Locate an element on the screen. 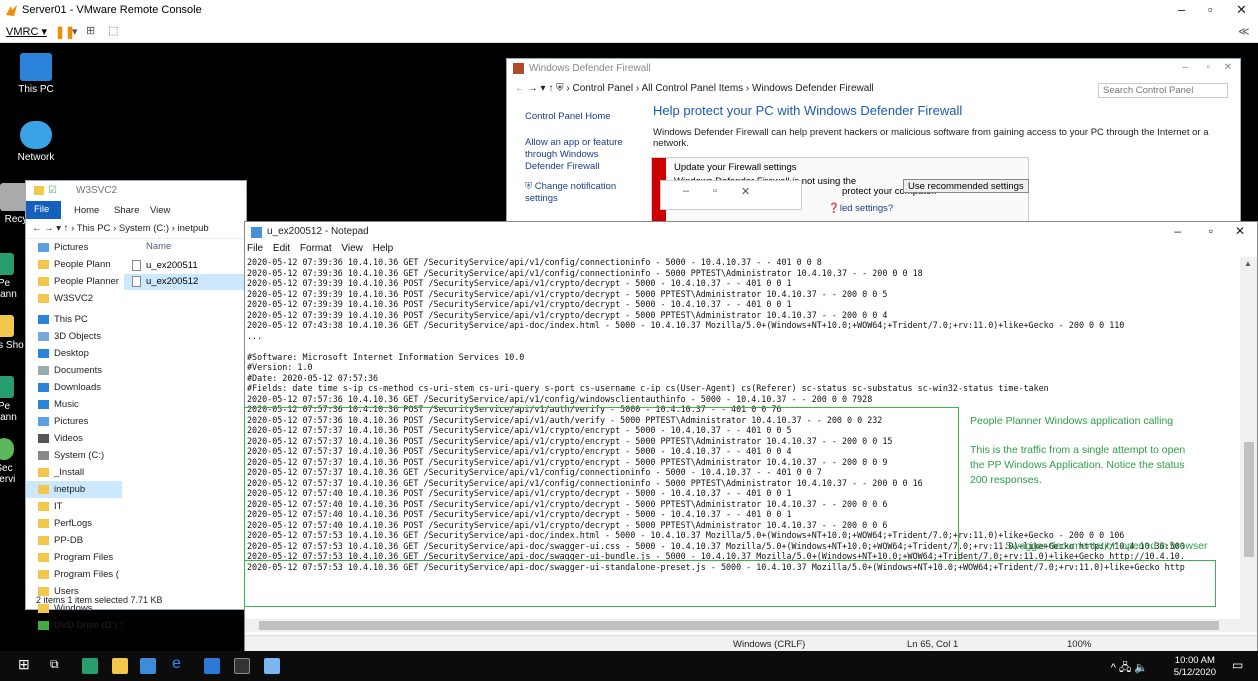  search-input: Search Control Panel is located at coordinates (1163, 90).